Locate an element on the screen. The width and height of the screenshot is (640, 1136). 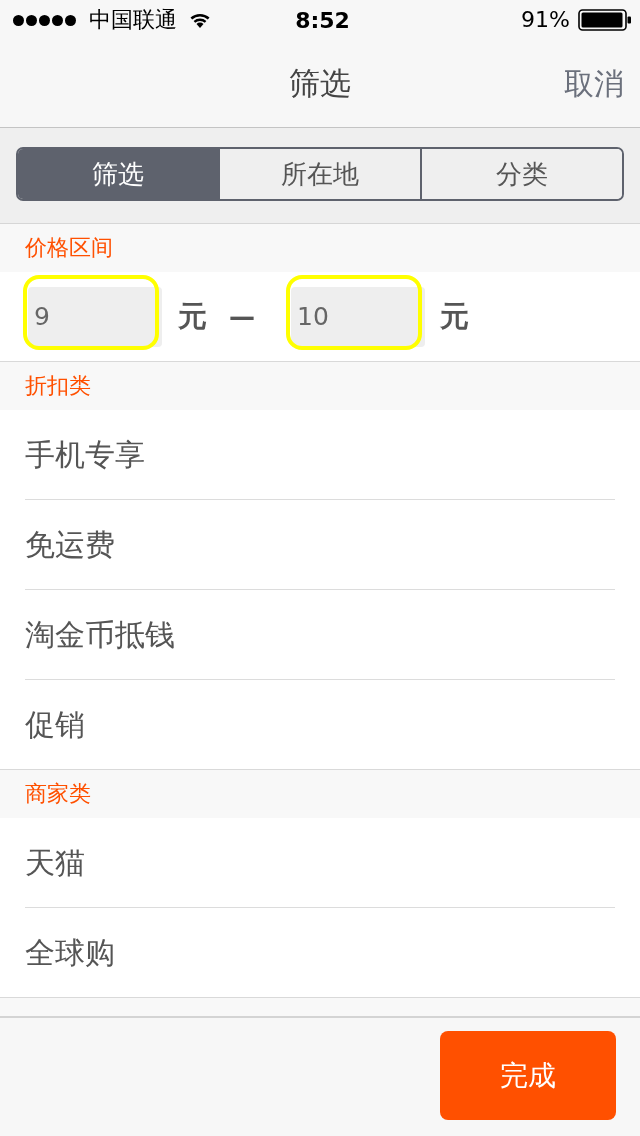
carrier-name: 中国联通 is located at coordinates (133, 20).